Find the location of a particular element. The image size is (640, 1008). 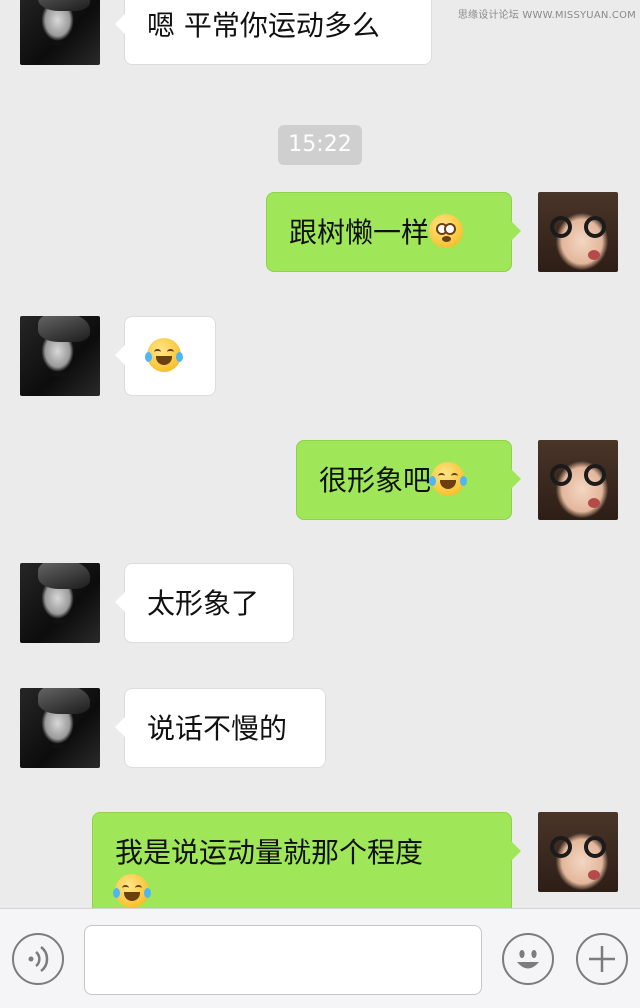

message-bubble-incoming: 嗯 平常你运动多么 is located at coordinates (273, 32).